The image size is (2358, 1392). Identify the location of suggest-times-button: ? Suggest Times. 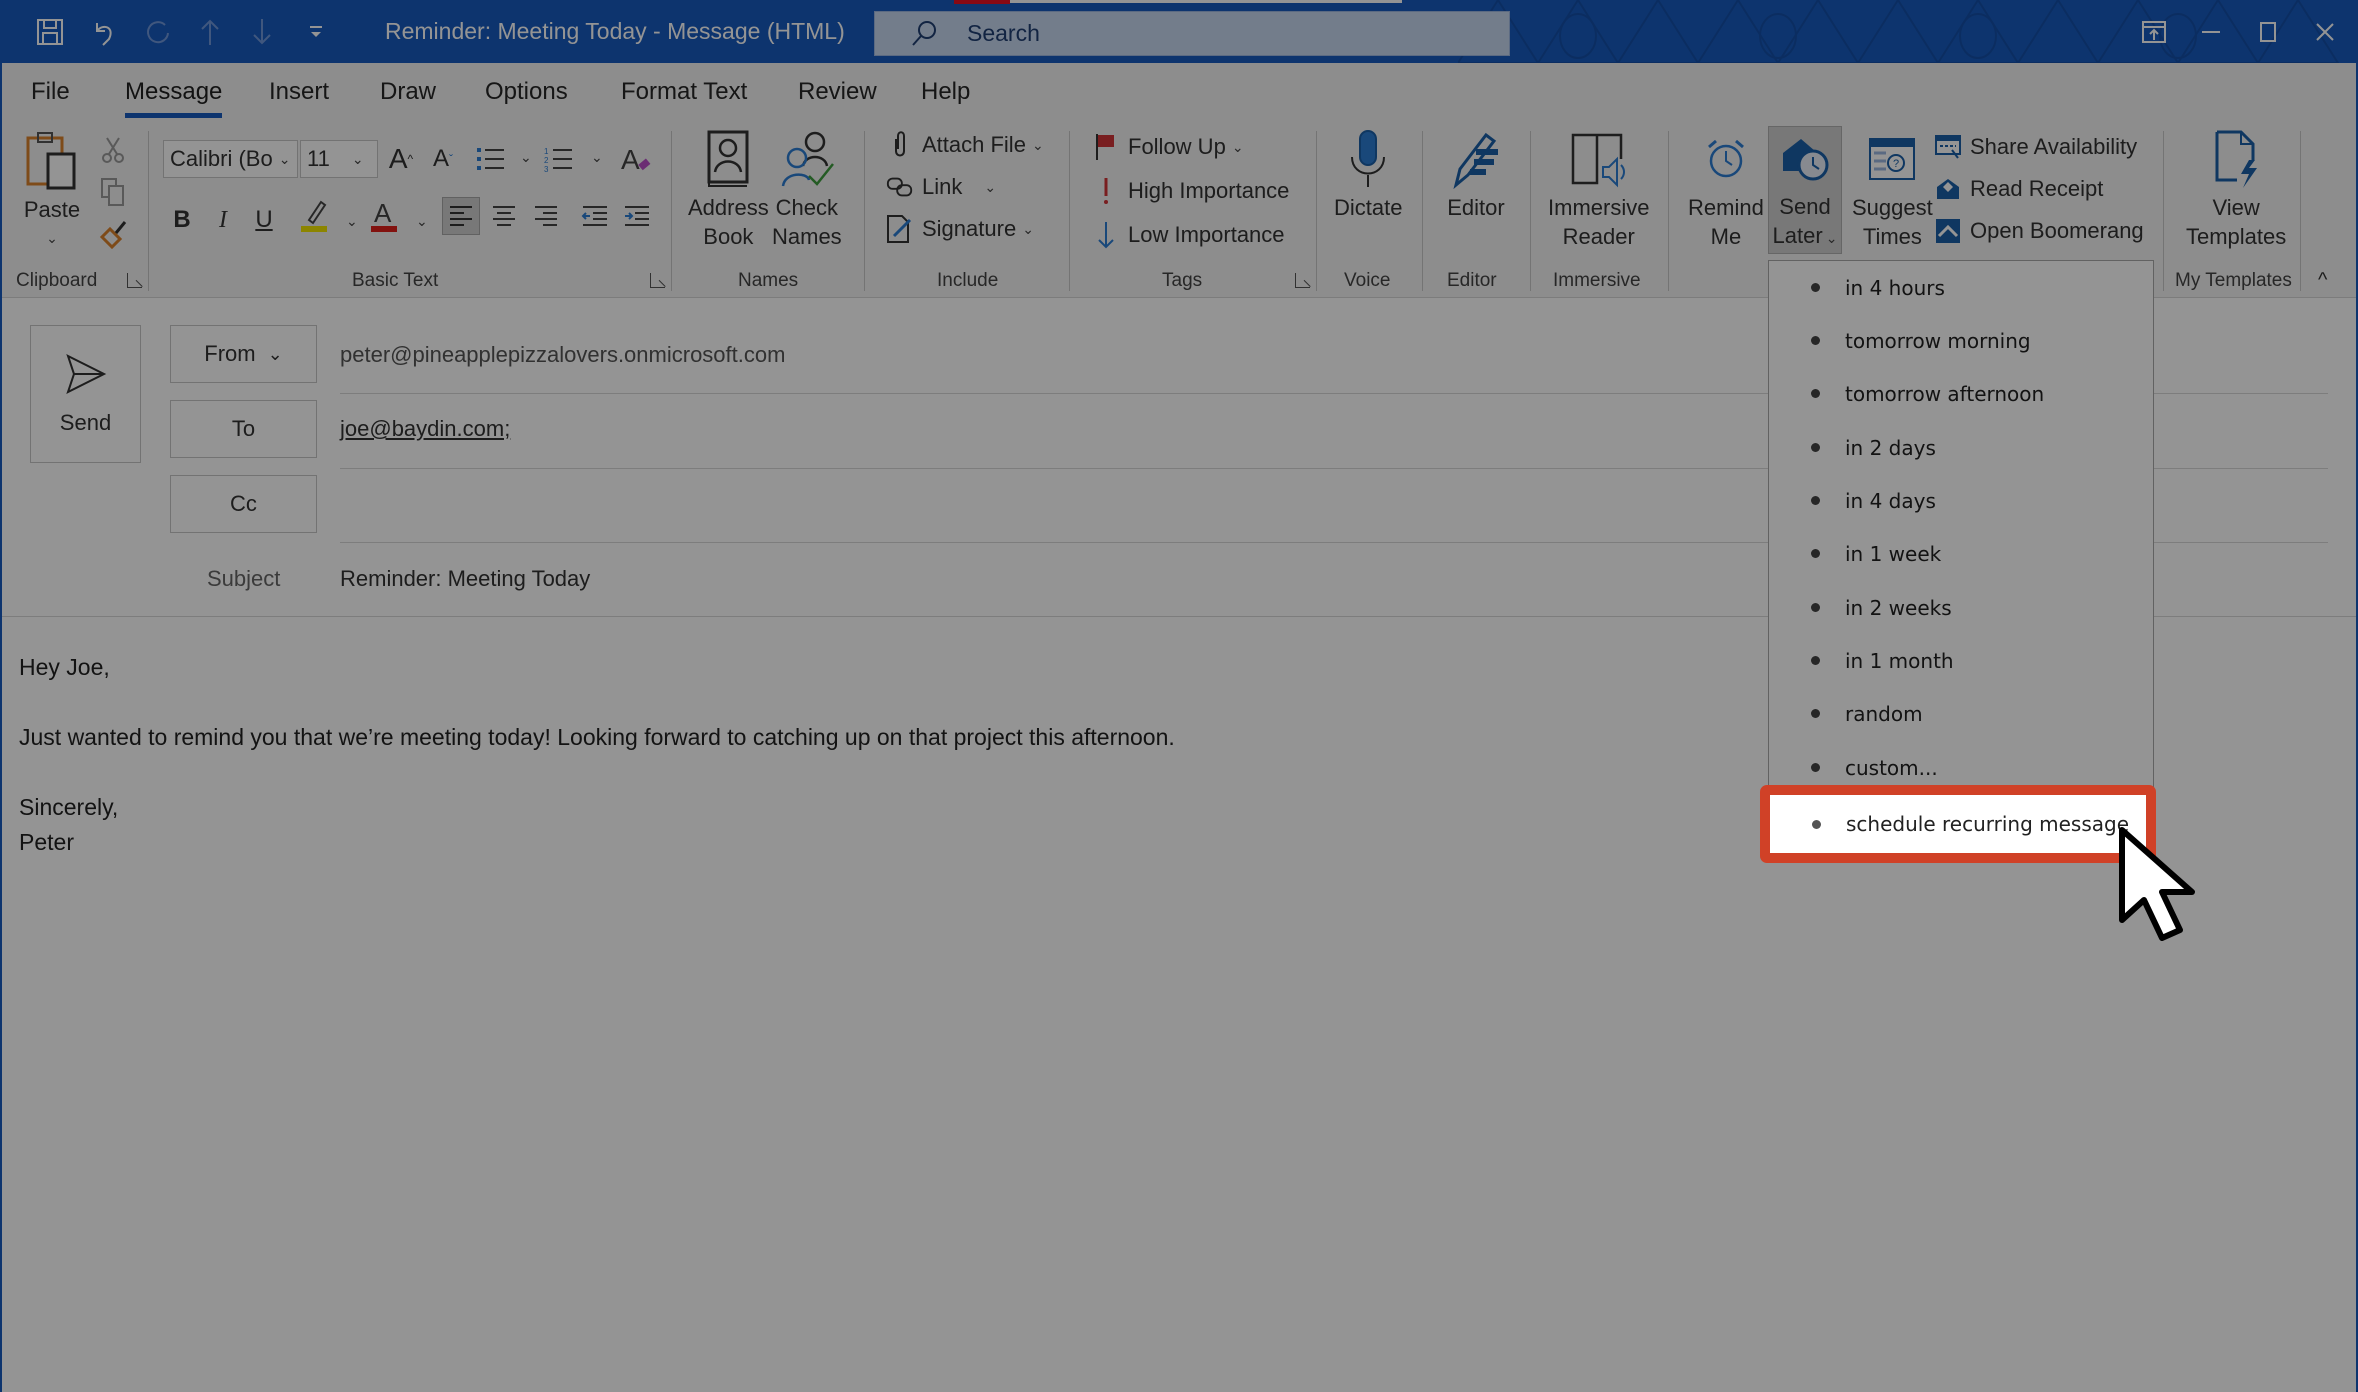
(1892, 190).